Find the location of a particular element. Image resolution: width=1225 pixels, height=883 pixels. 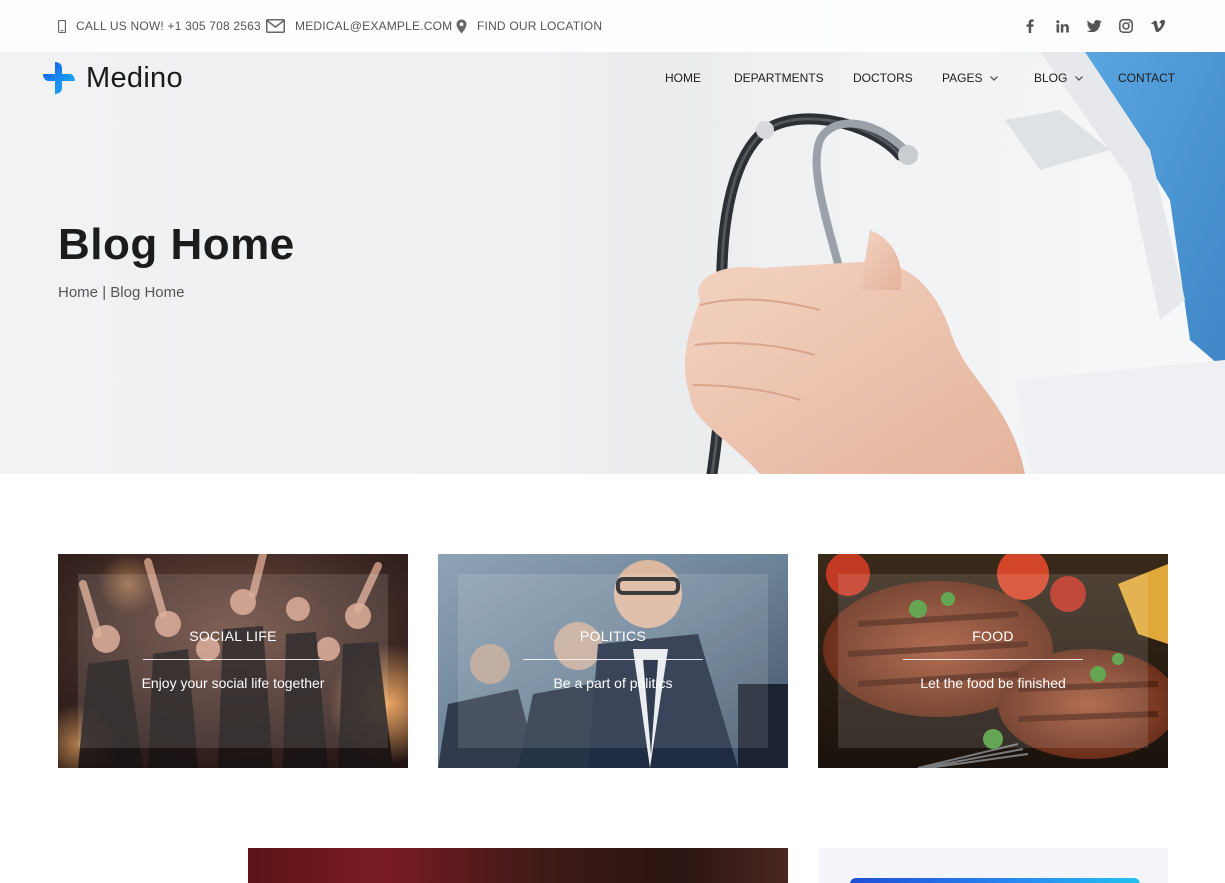

location-label: FIND OUR LOCATION is located at coordinates (540, 26).